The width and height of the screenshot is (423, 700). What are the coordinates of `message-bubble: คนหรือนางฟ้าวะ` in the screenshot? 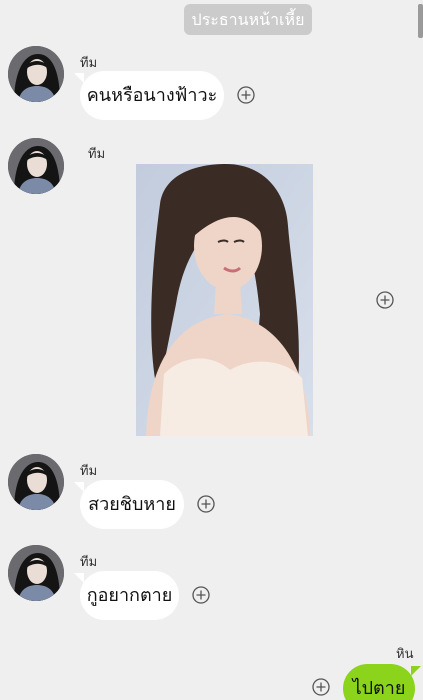 It's located at (149, 95).